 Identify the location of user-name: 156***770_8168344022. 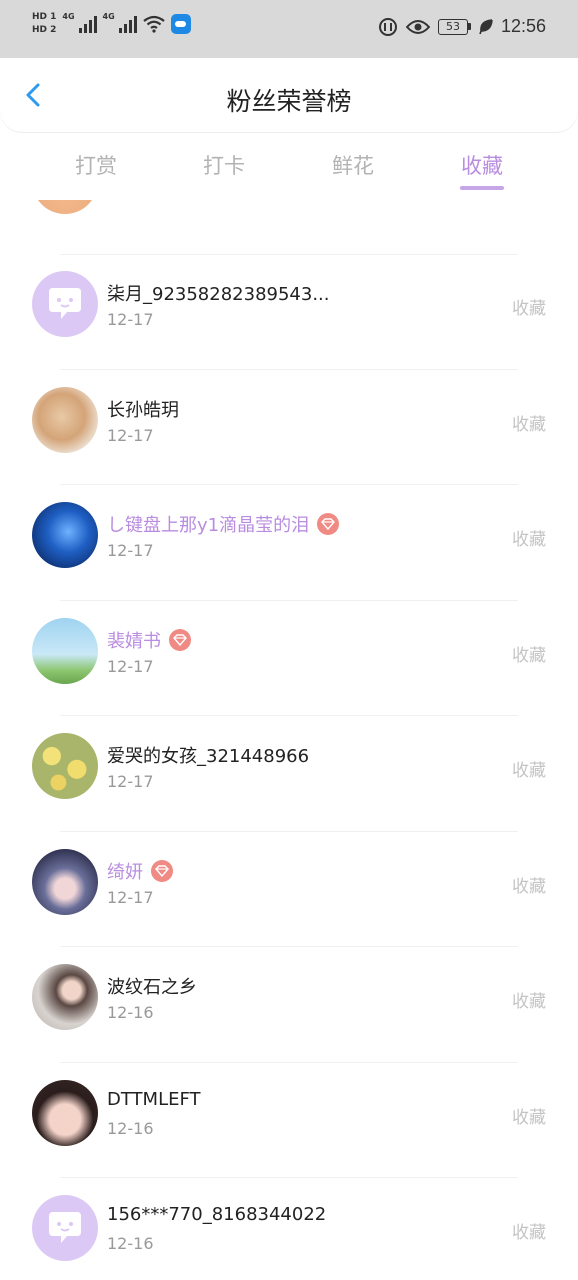
(217, 1214).